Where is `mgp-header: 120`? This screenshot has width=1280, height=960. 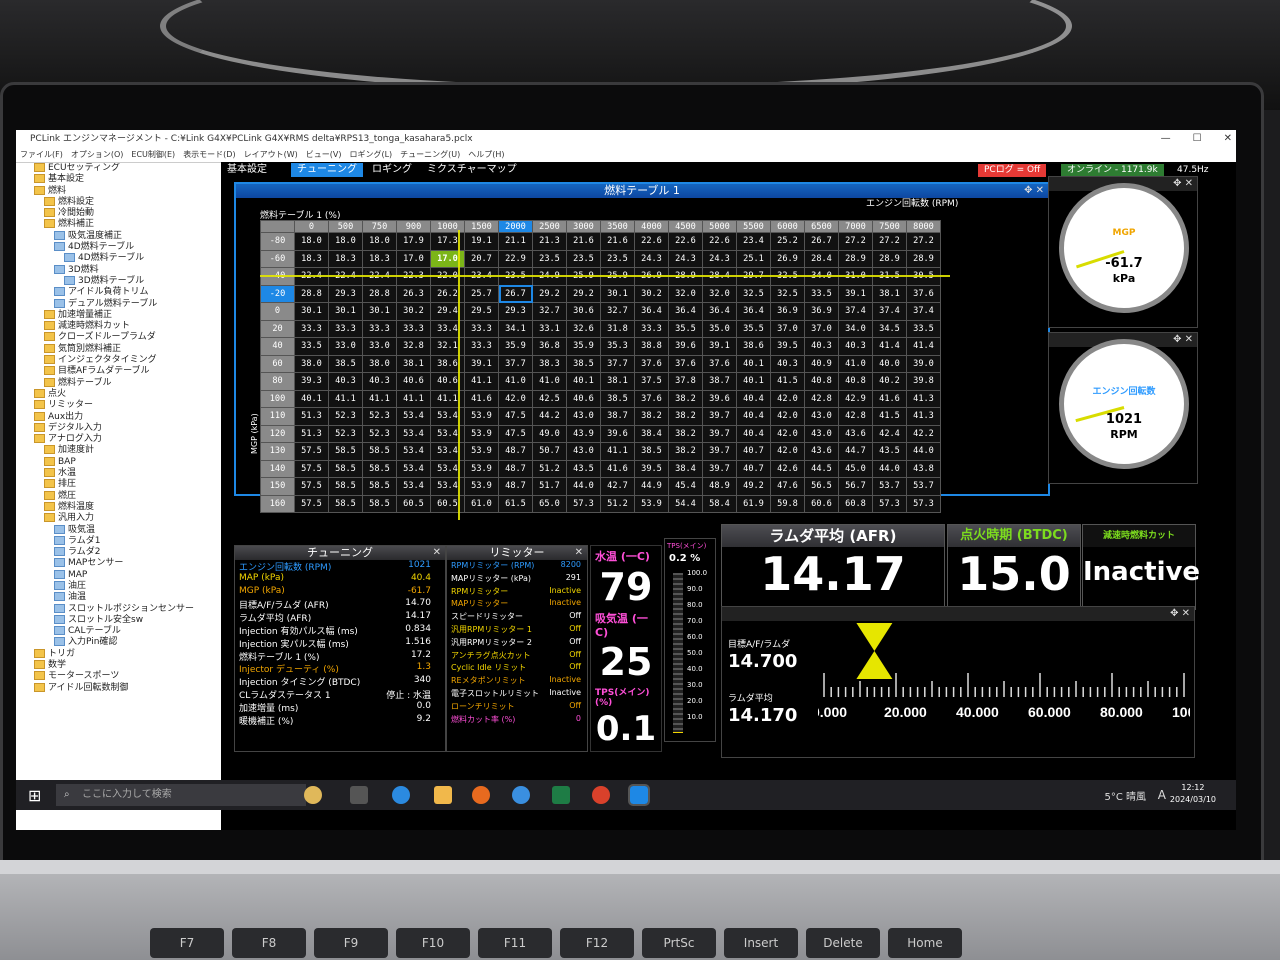 mgp-header: 120 is located at coordinates (277, 433).